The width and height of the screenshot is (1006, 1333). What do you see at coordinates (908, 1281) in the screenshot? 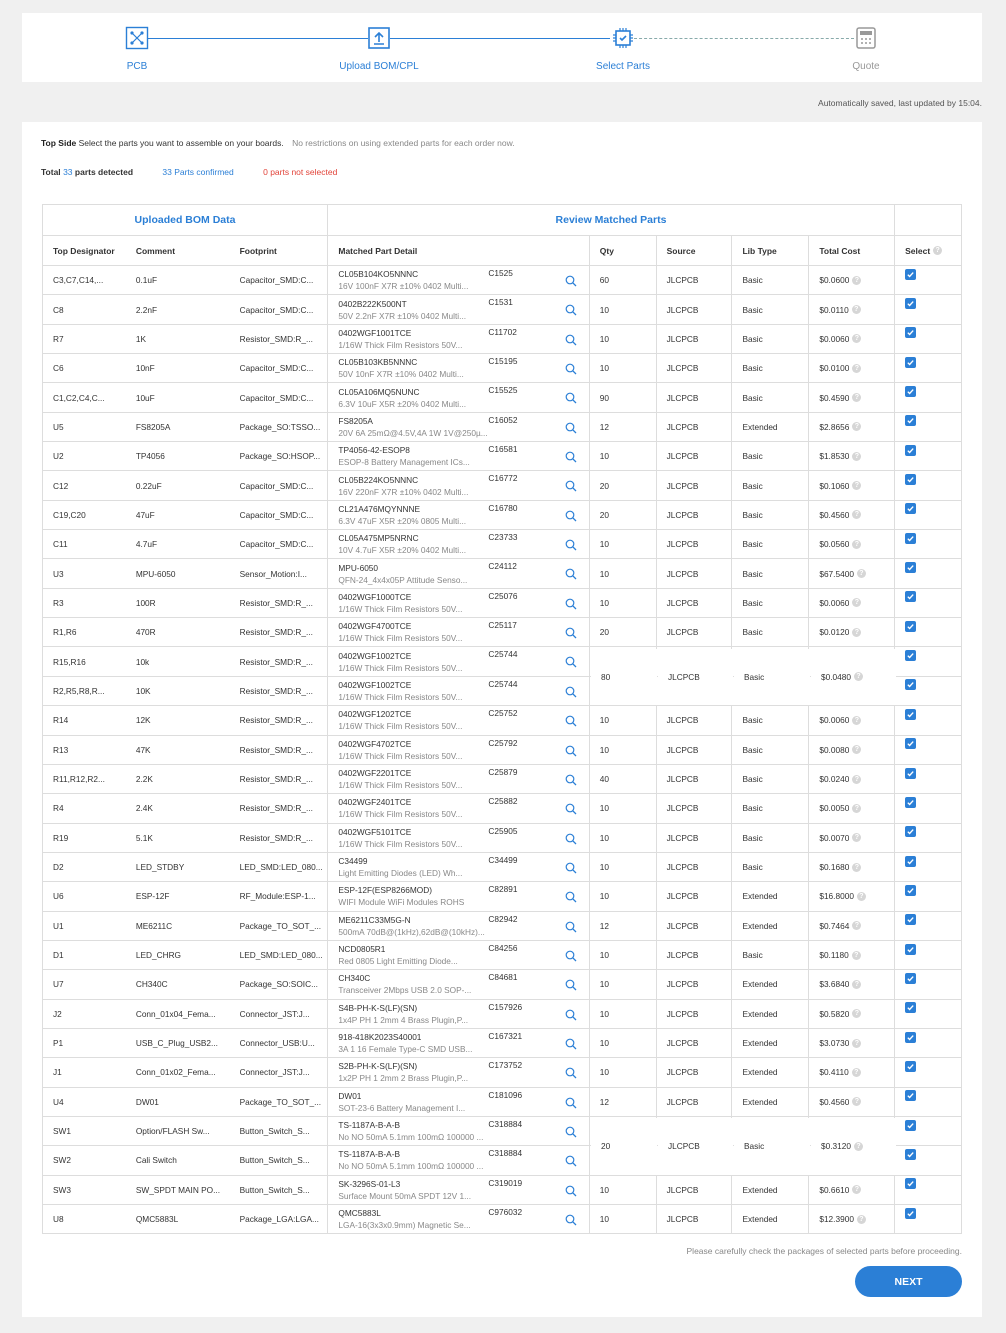
I see `next-button: NEXT` at bounding box center [908, 1281].